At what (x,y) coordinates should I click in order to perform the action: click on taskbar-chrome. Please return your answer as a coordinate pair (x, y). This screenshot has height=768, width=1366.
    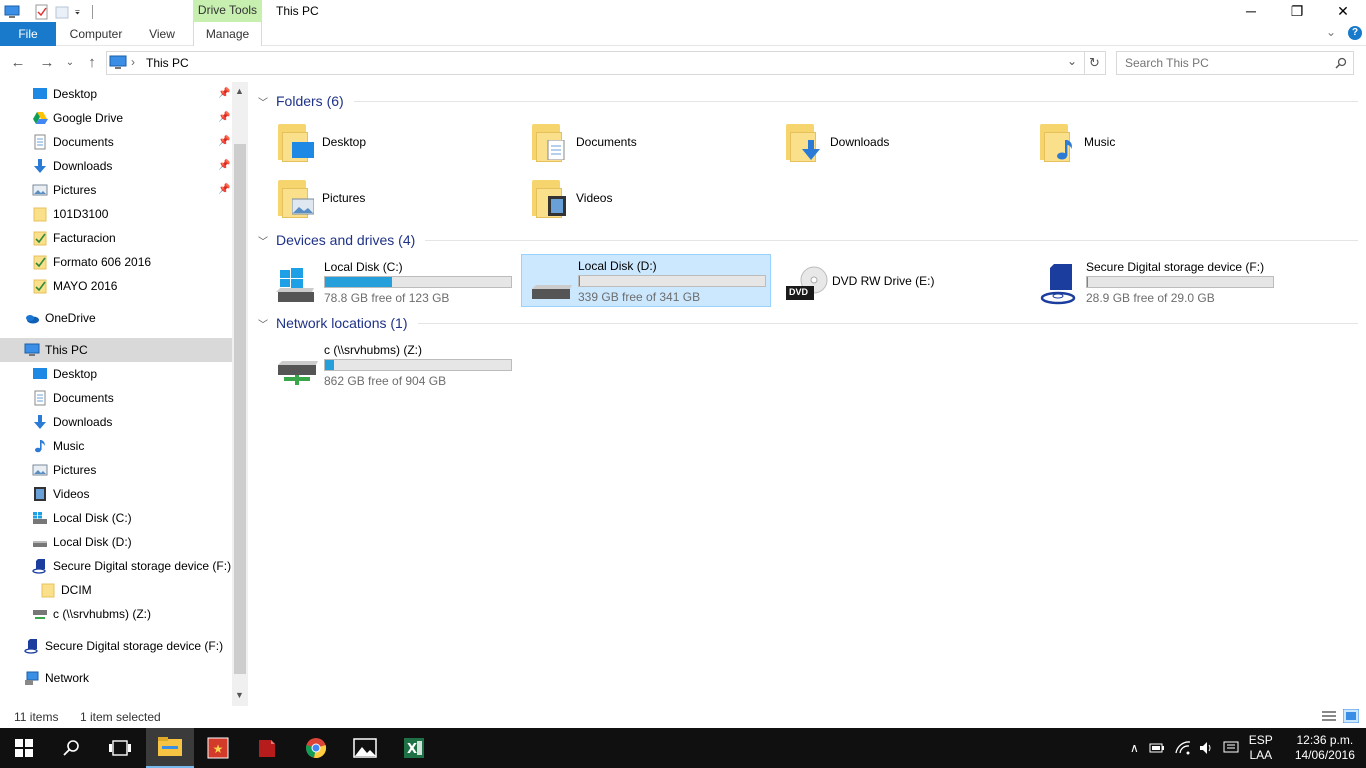
    Looking at the image, I should click on (316, 748).